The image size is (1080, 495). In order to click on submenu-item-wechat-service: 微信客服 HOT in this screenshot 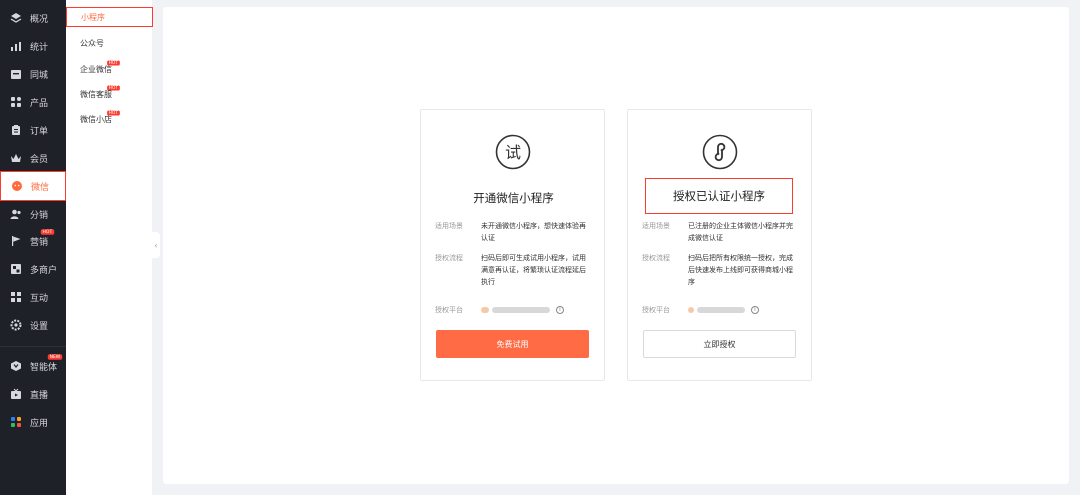, I will do `click(109, 94)`.